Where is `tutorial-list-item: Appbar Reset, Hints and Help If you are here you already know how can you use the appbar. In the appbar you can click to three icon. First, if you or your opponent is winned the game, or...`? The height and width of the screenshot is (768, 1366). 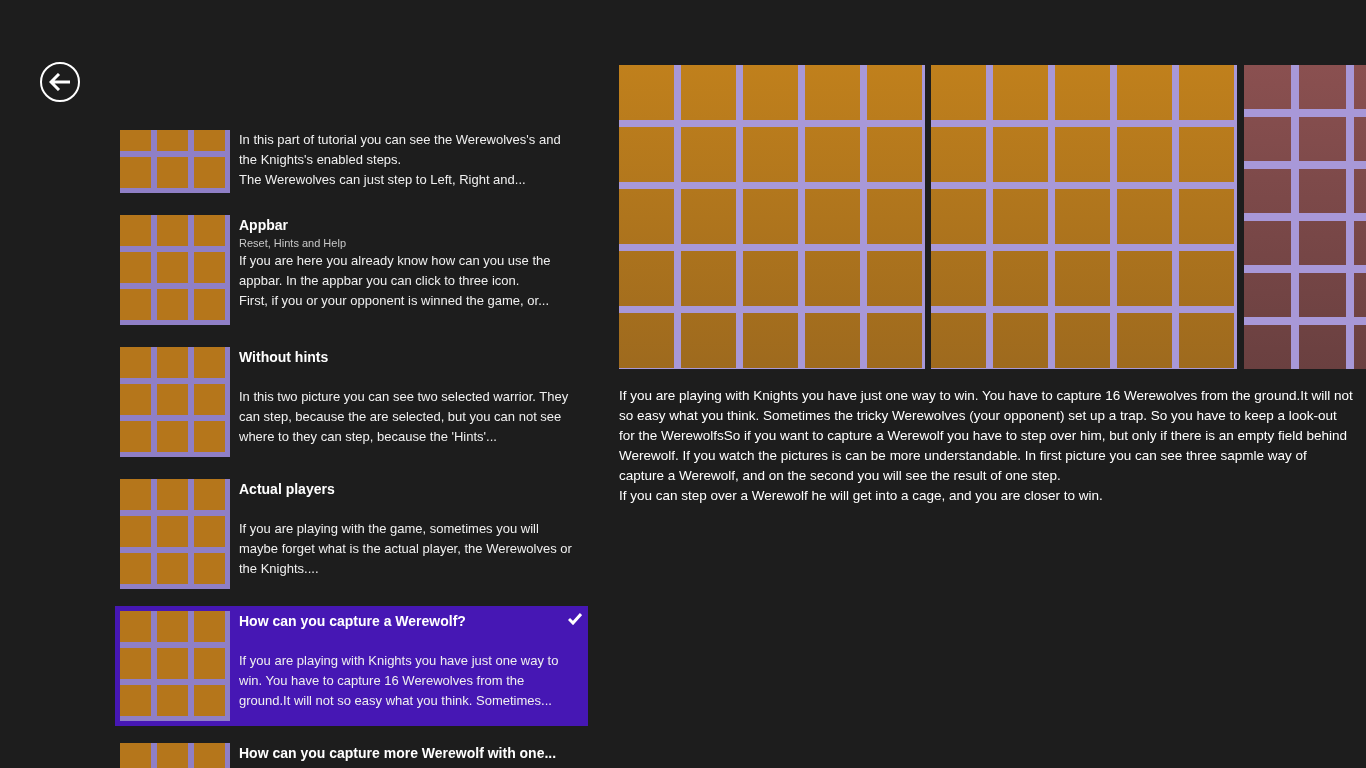 tutorial-list-item: Appbar Reset, Hints and Help If you are here you already know how can you use the appbar. In the appbar you can click to three icon. First, if you or your opponent is winned the game, or... is located at coordinates (351, 270).